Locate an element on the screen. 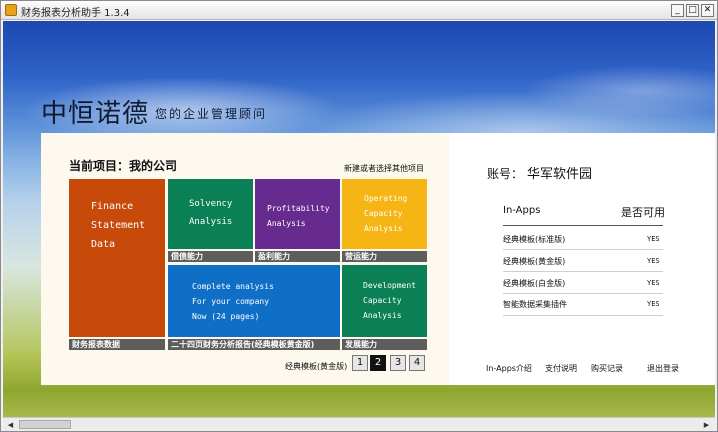 The image size is (718, 432). scroll-thumb is located at coordinates (45, 424).